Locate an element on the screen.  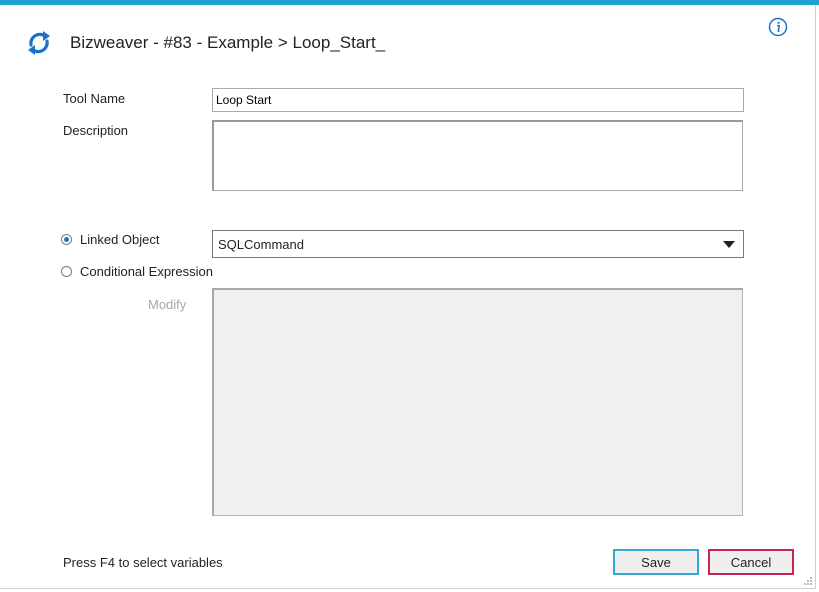
variables-hint: Press F4 to select variables is located at coordinates (143, 562).